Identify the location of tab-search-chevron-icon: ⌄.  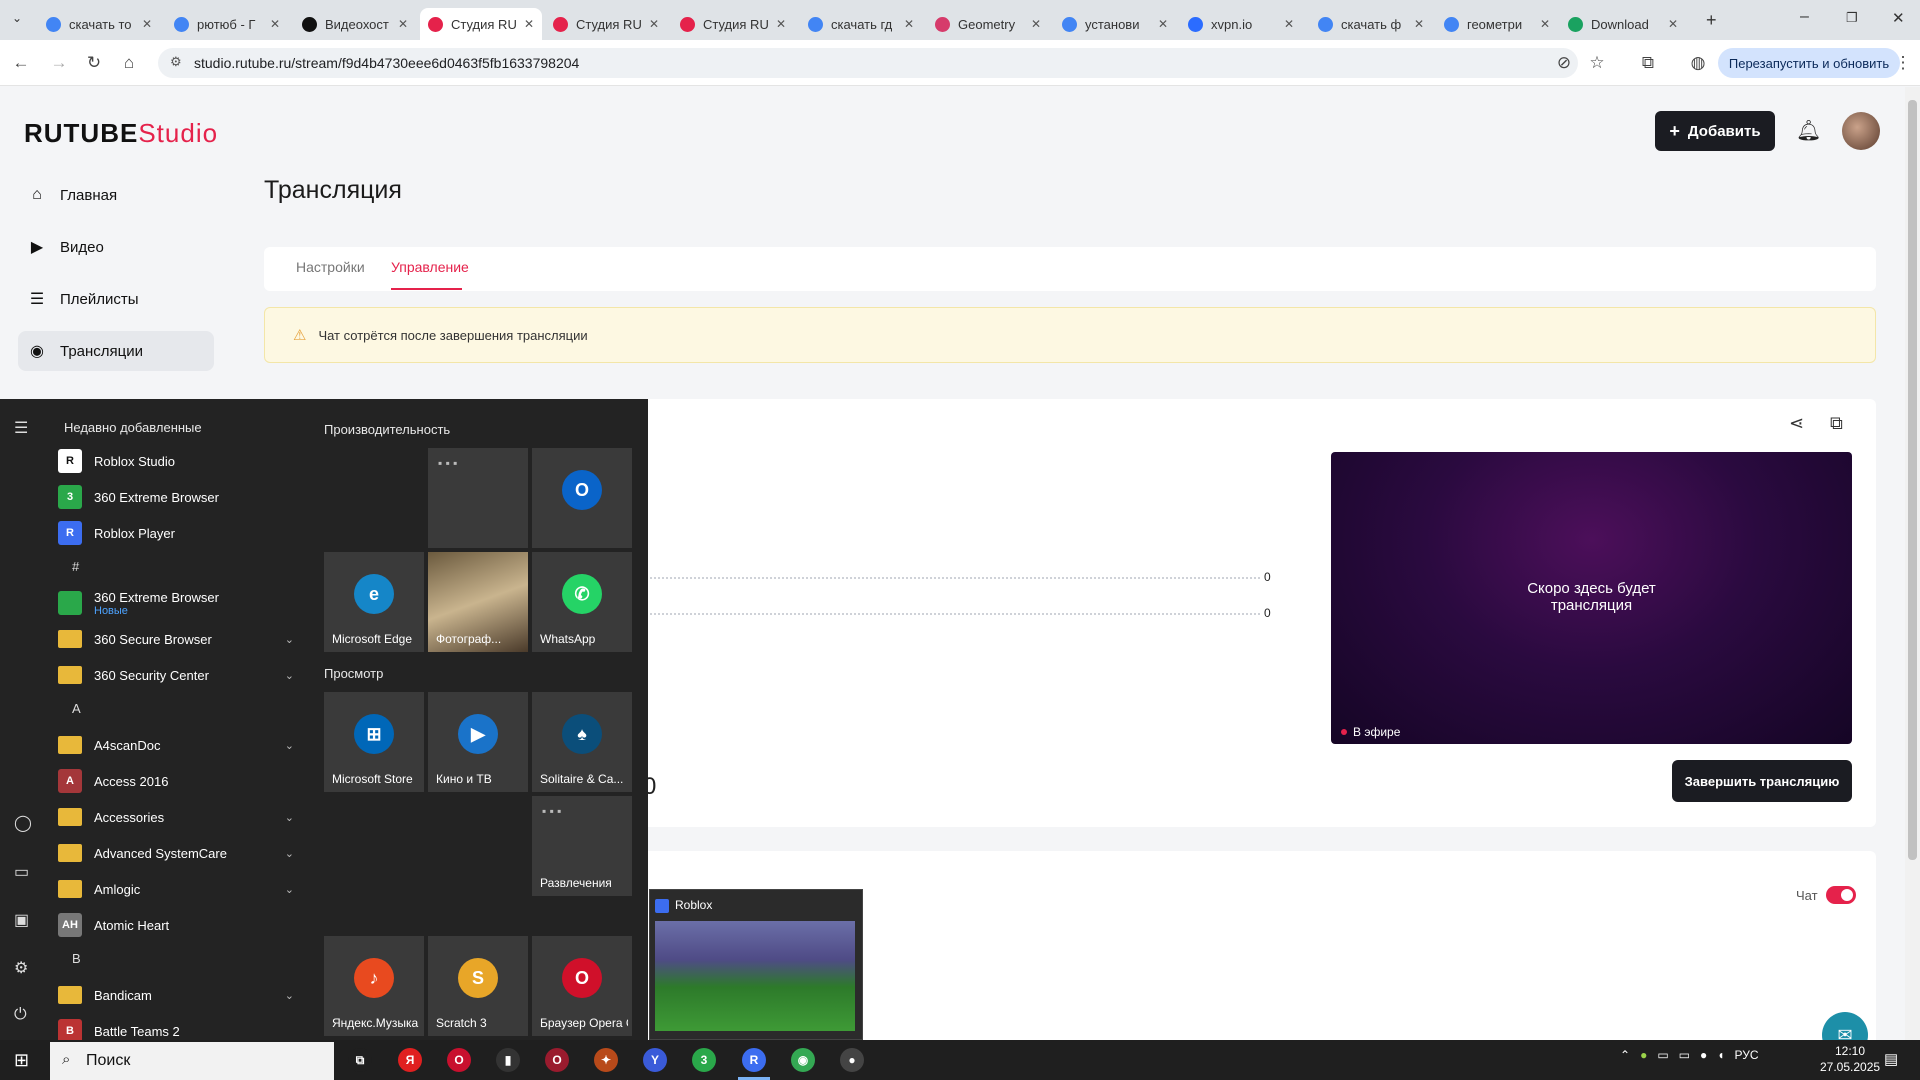
(17, 18).